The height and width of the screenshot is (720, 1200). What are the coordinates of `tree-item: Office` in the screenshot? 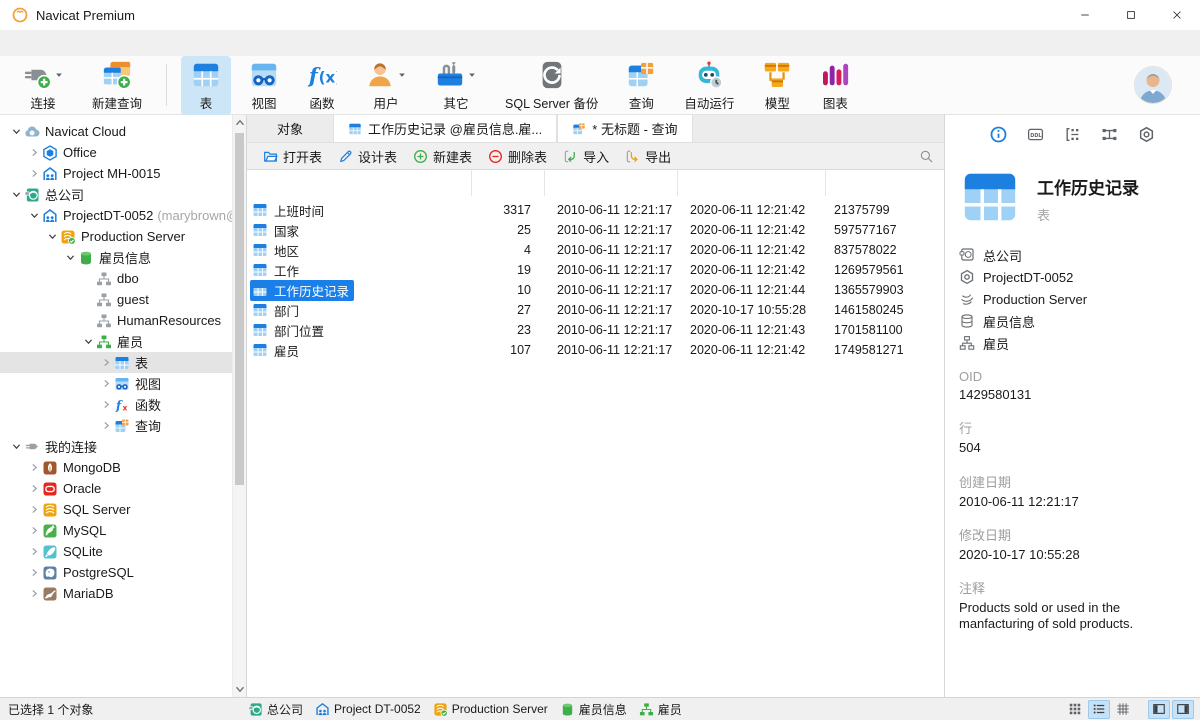 It's located at (123, 152).